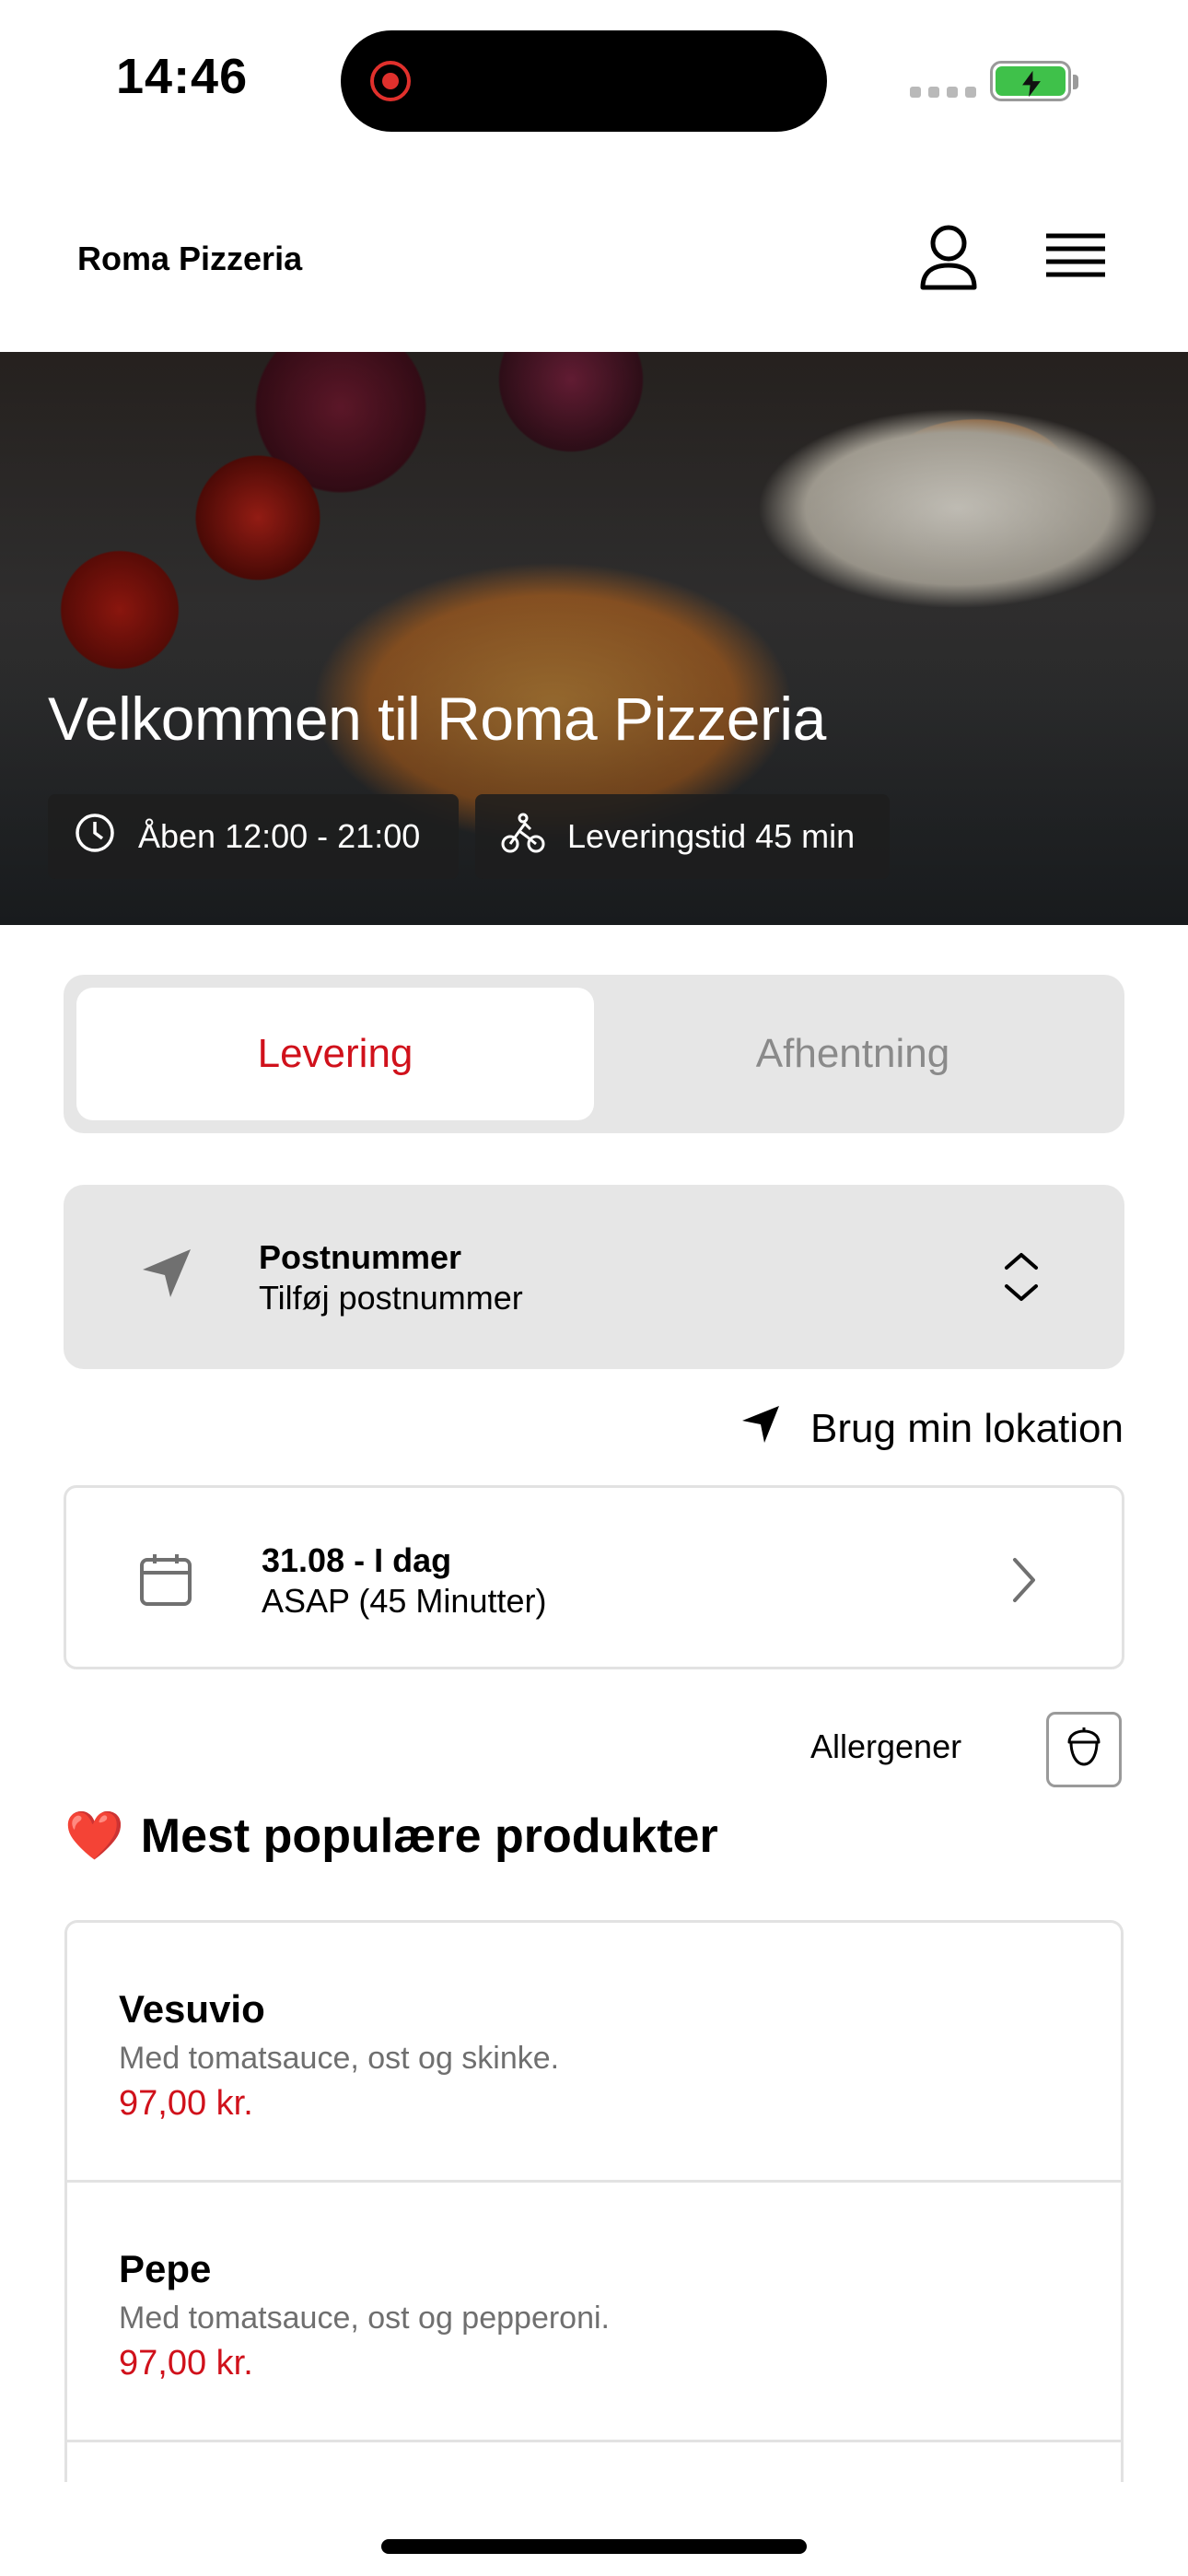  I want to click on delivery-time-chip: Leveringstid 45 min, so click(682, 837).